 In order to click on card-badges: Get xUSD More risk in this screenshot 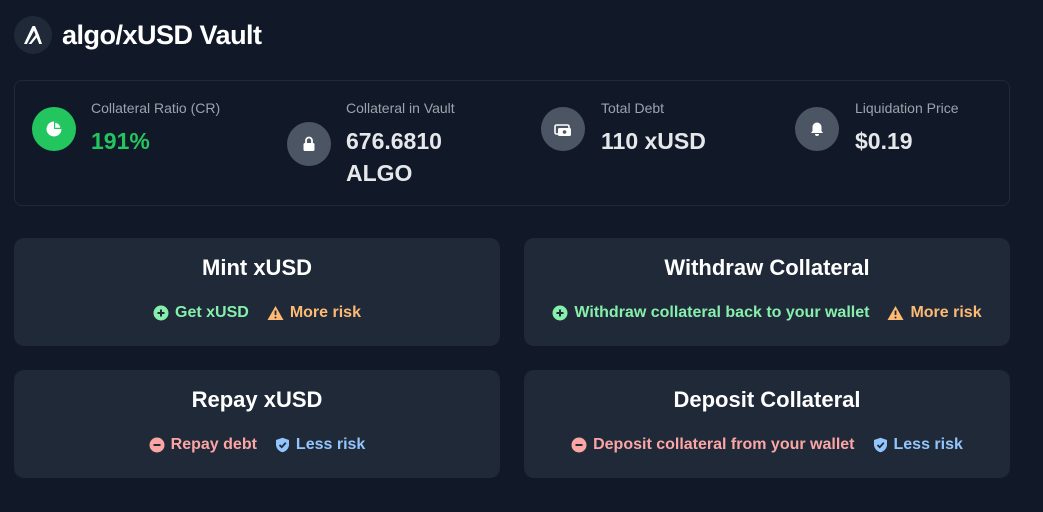, I will do `click(257, 313)`.